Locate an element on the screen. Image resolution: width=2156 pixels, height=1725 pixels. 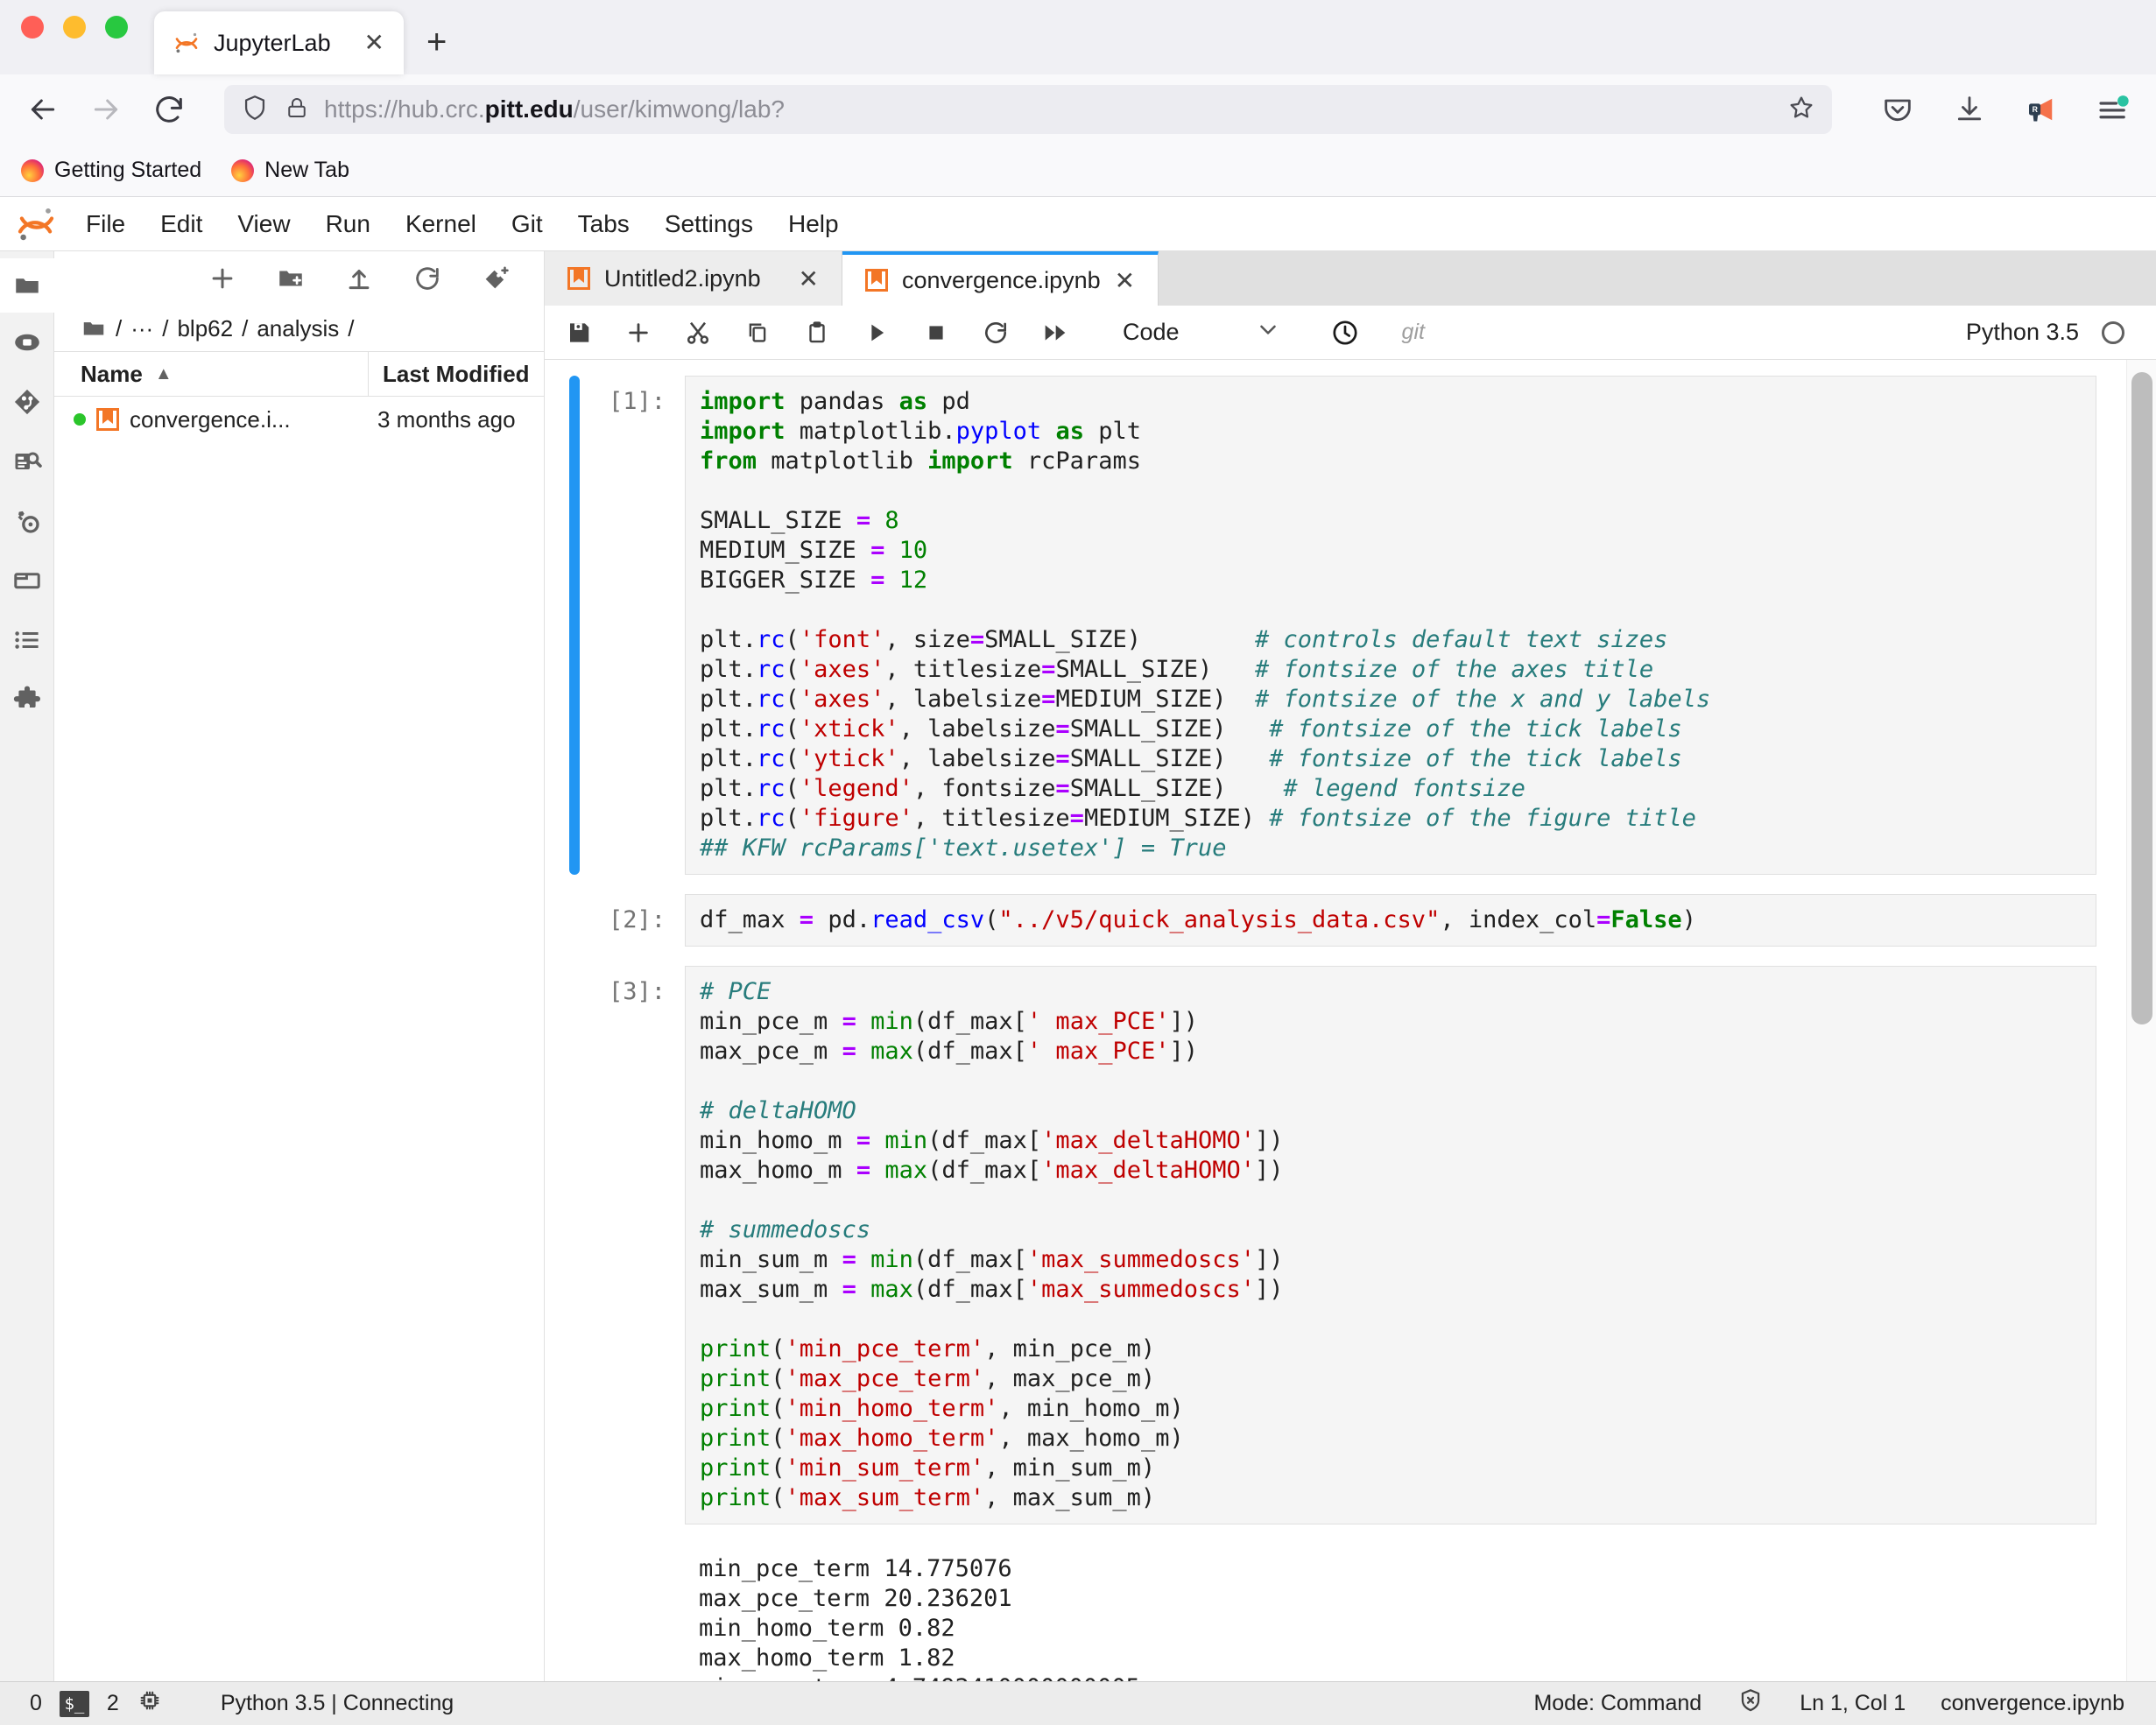
file-list-item: convergence.i... 3 months ago is located at coordinates (299, 419).